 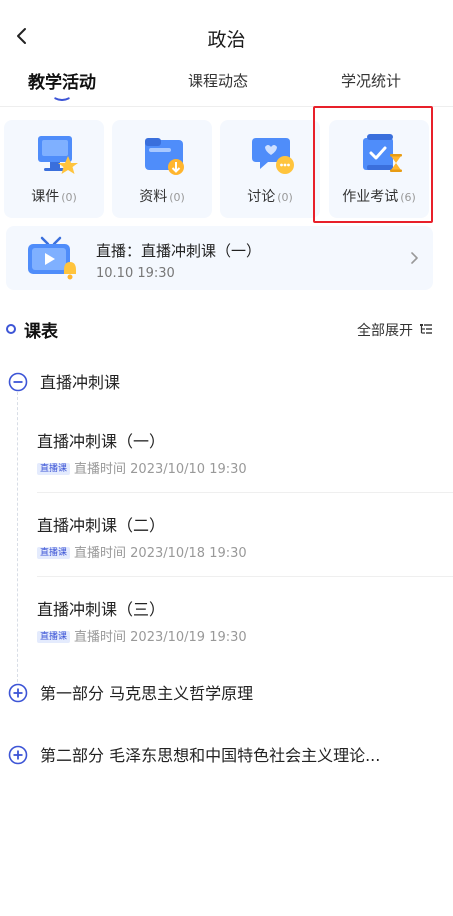 I want to click on live-session-time: 10.10 19:30, so click(x=135, y=273).